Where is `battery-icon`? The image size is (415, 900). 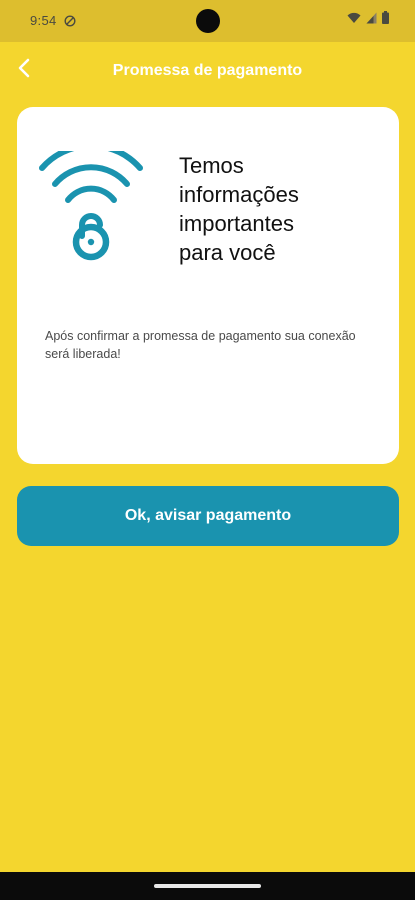 battery-icon is located at coordinates (385, 20).